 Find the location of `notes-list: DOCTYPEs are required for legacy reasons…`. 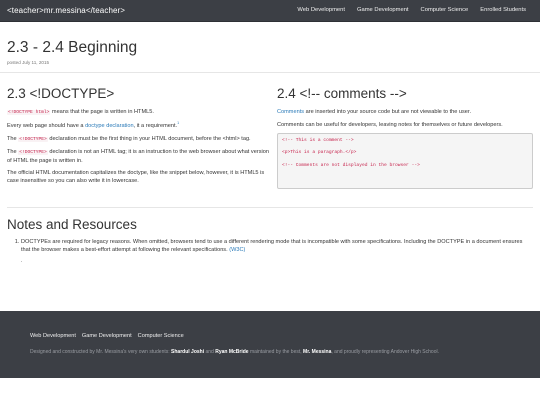

notes-list: DOCTYPEs are required for legacy reasons… is located at coordinates (270, 246).